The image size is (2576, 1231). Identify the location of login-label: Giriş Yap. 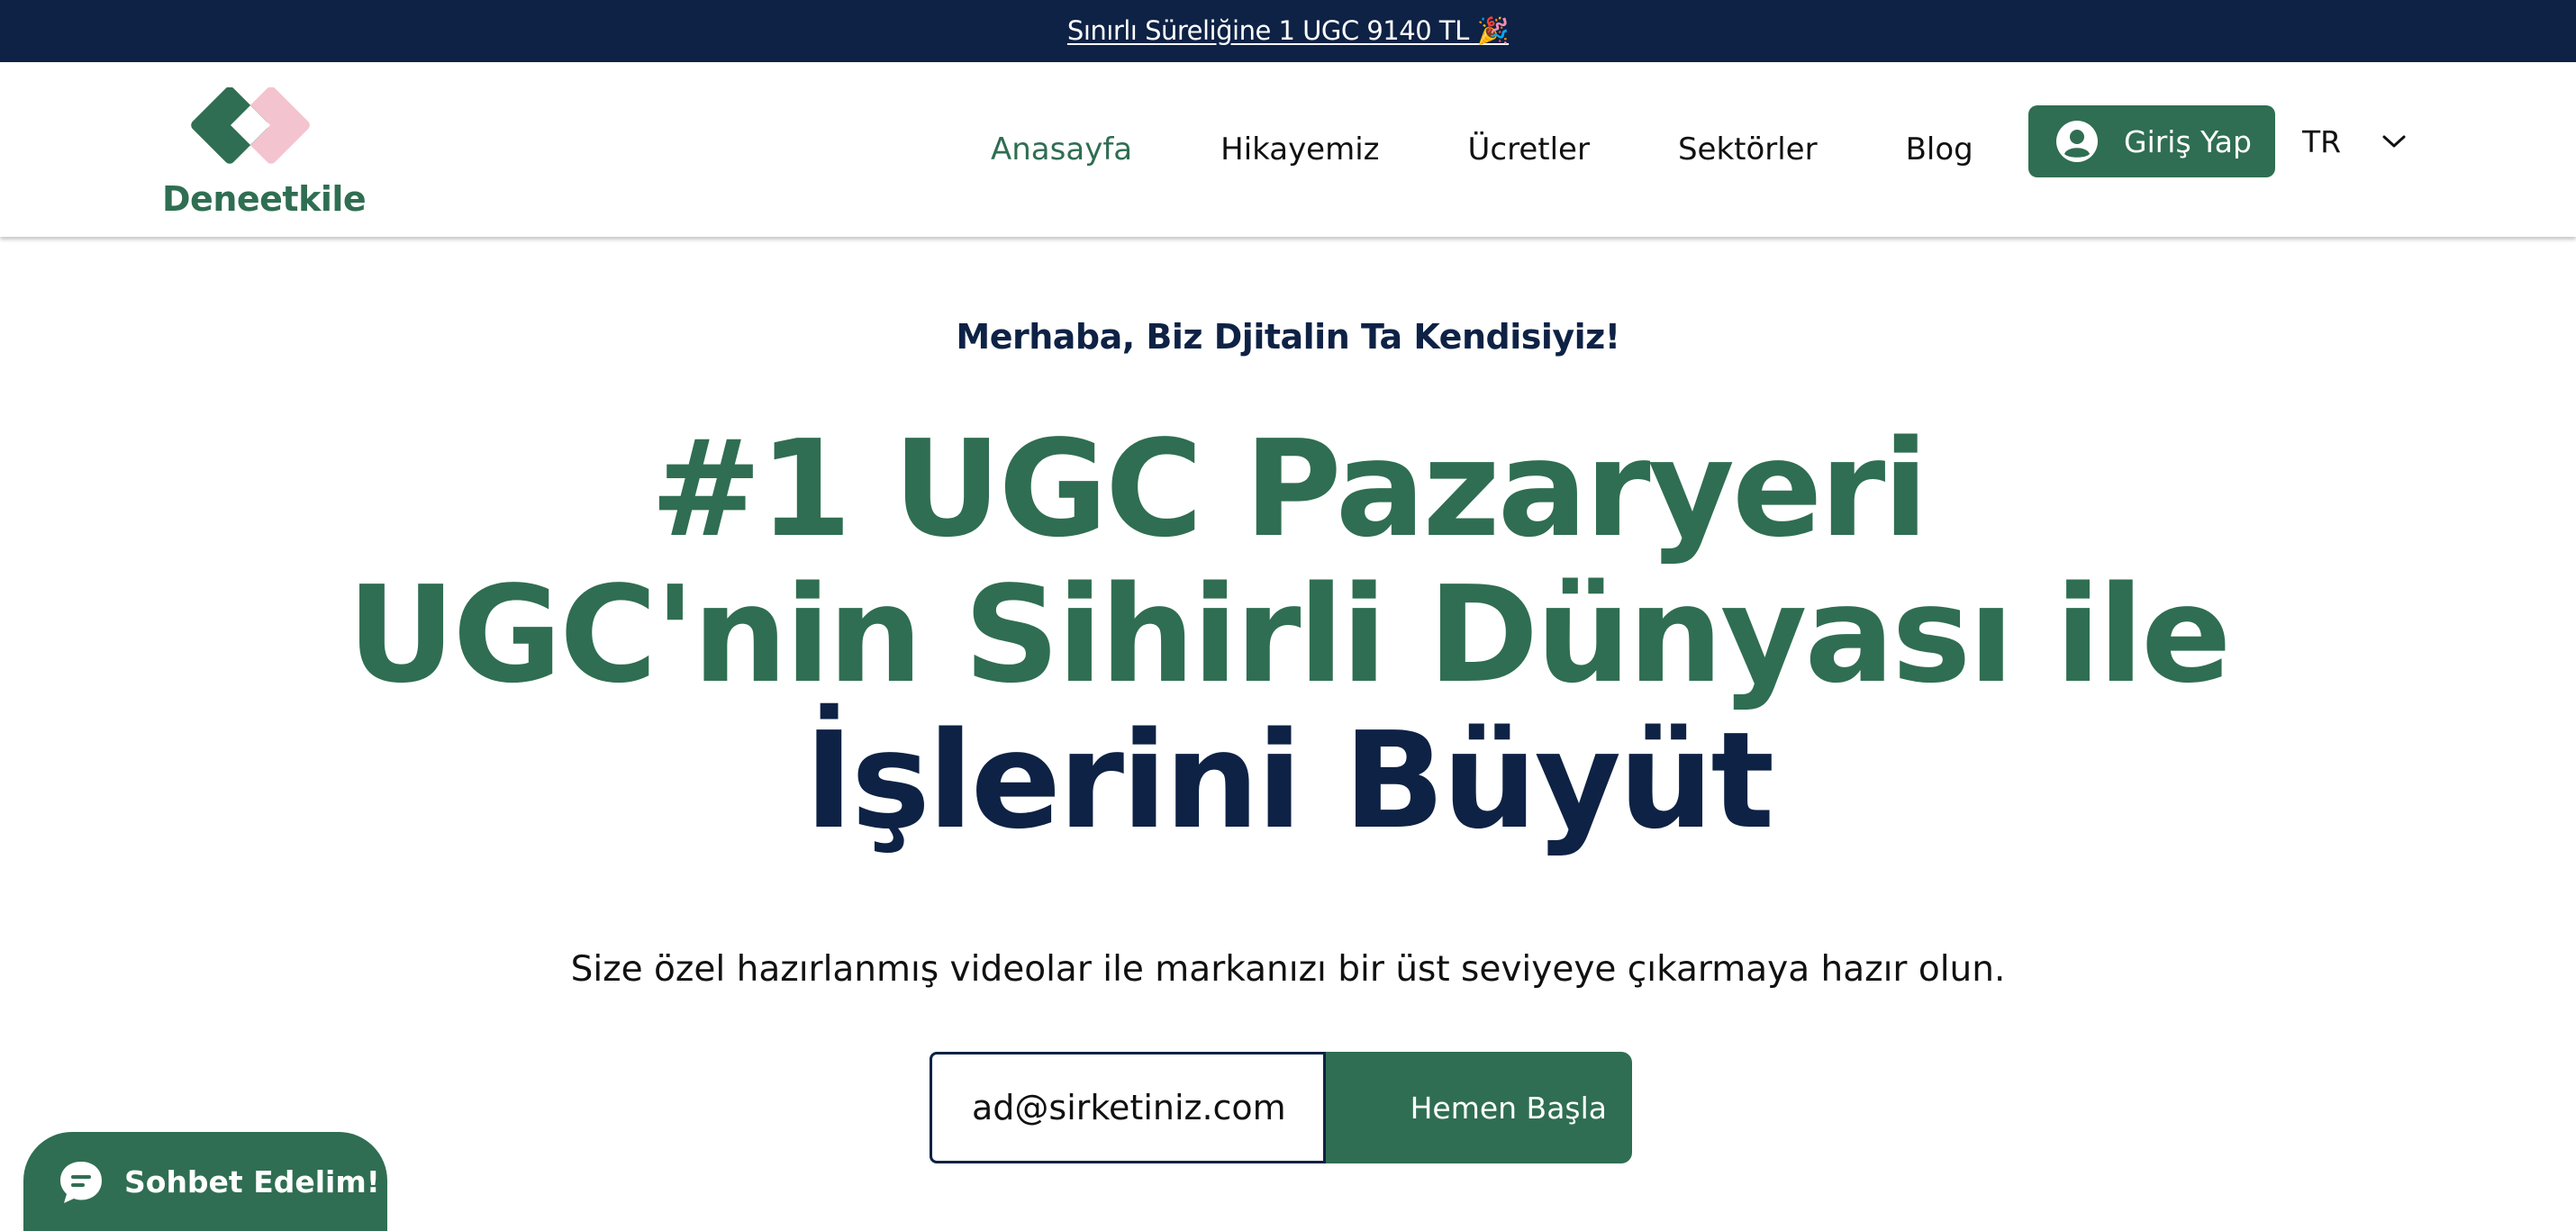
(2188, 141).